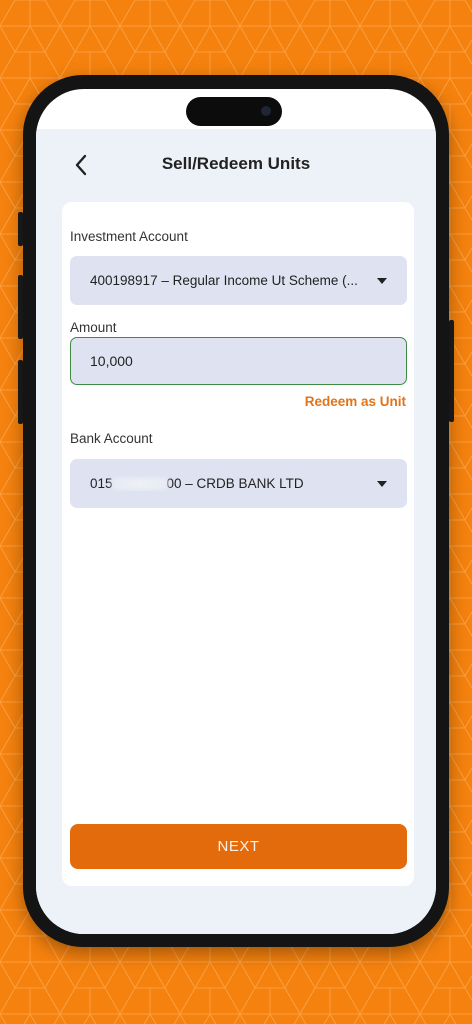 The image size is (472, 1024). Describe the element at coordinates (238, 361) in the screenshot. I see `amount-input: 10,000` at that location.